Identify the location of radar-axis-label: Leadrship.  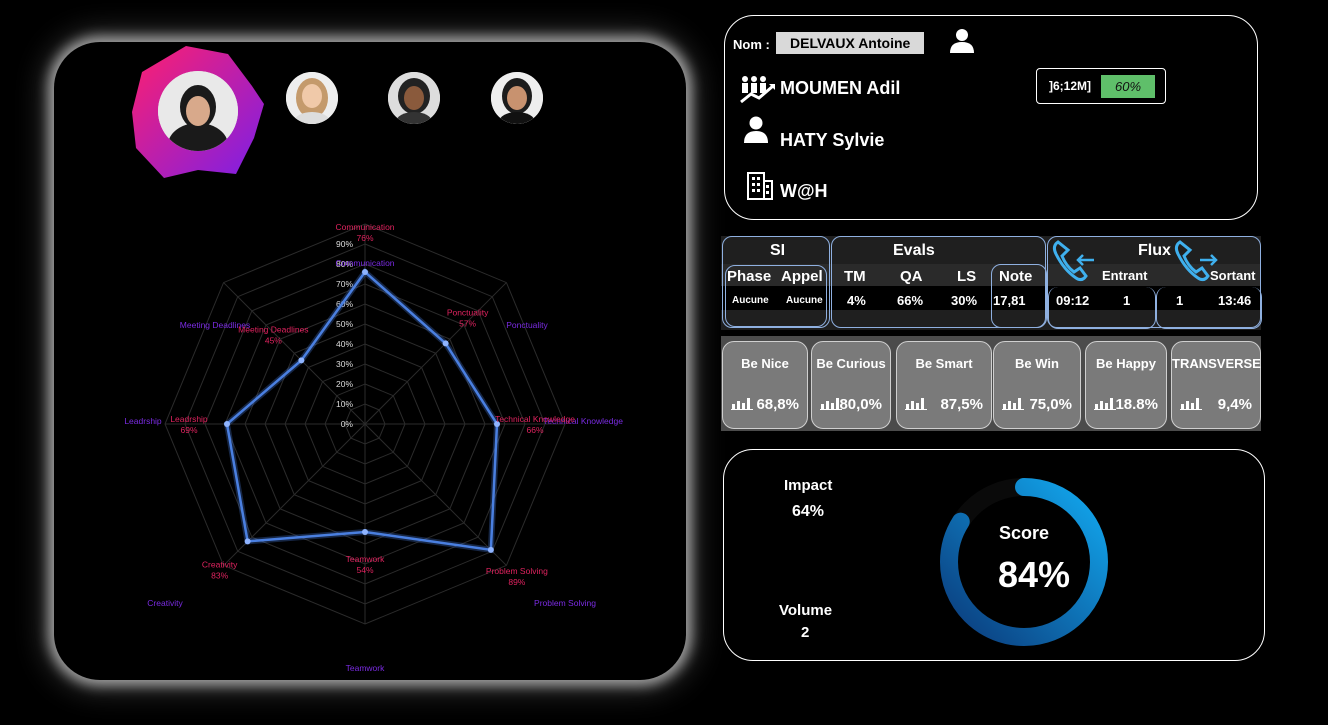
(143, 421).